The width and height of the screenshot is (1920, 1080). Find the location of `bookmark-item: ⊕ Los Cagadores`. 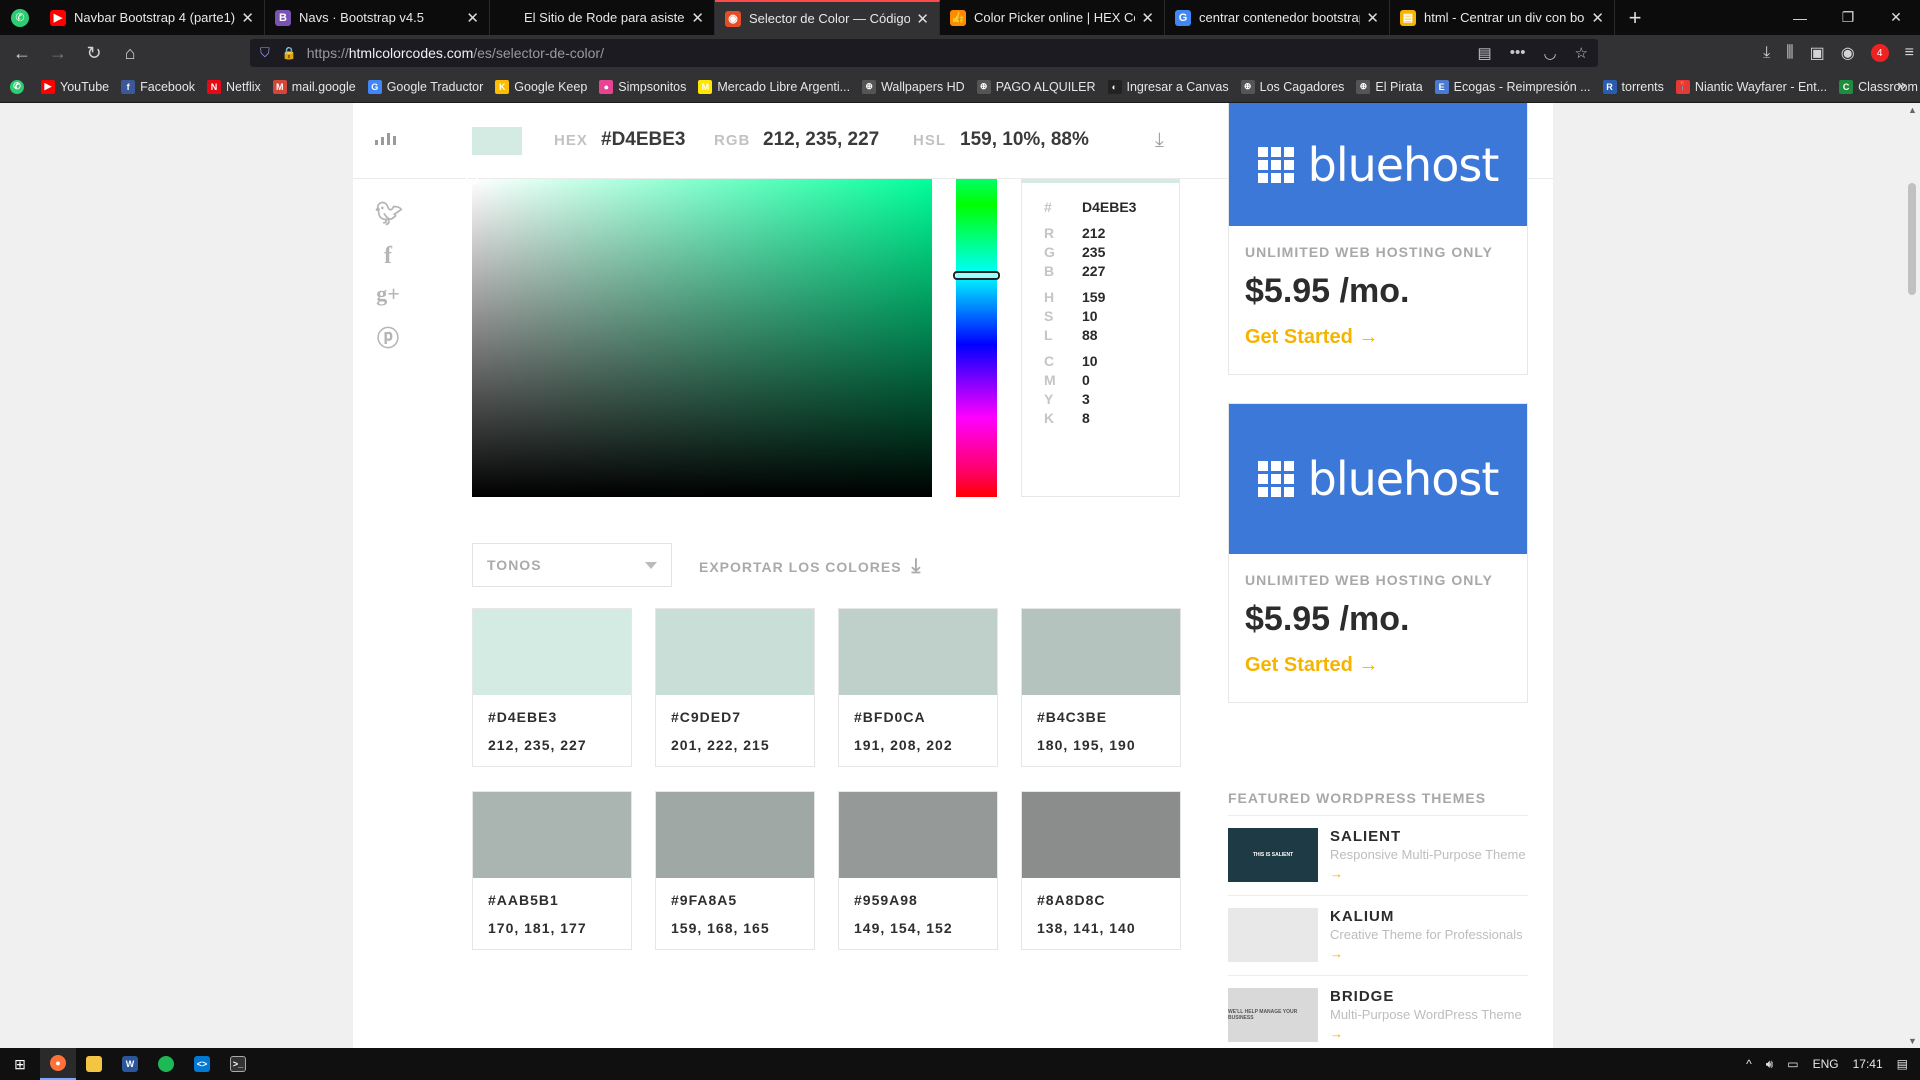

bookmark-item: ⊕ Los Cagadores is located at coordinates (1292, 86).